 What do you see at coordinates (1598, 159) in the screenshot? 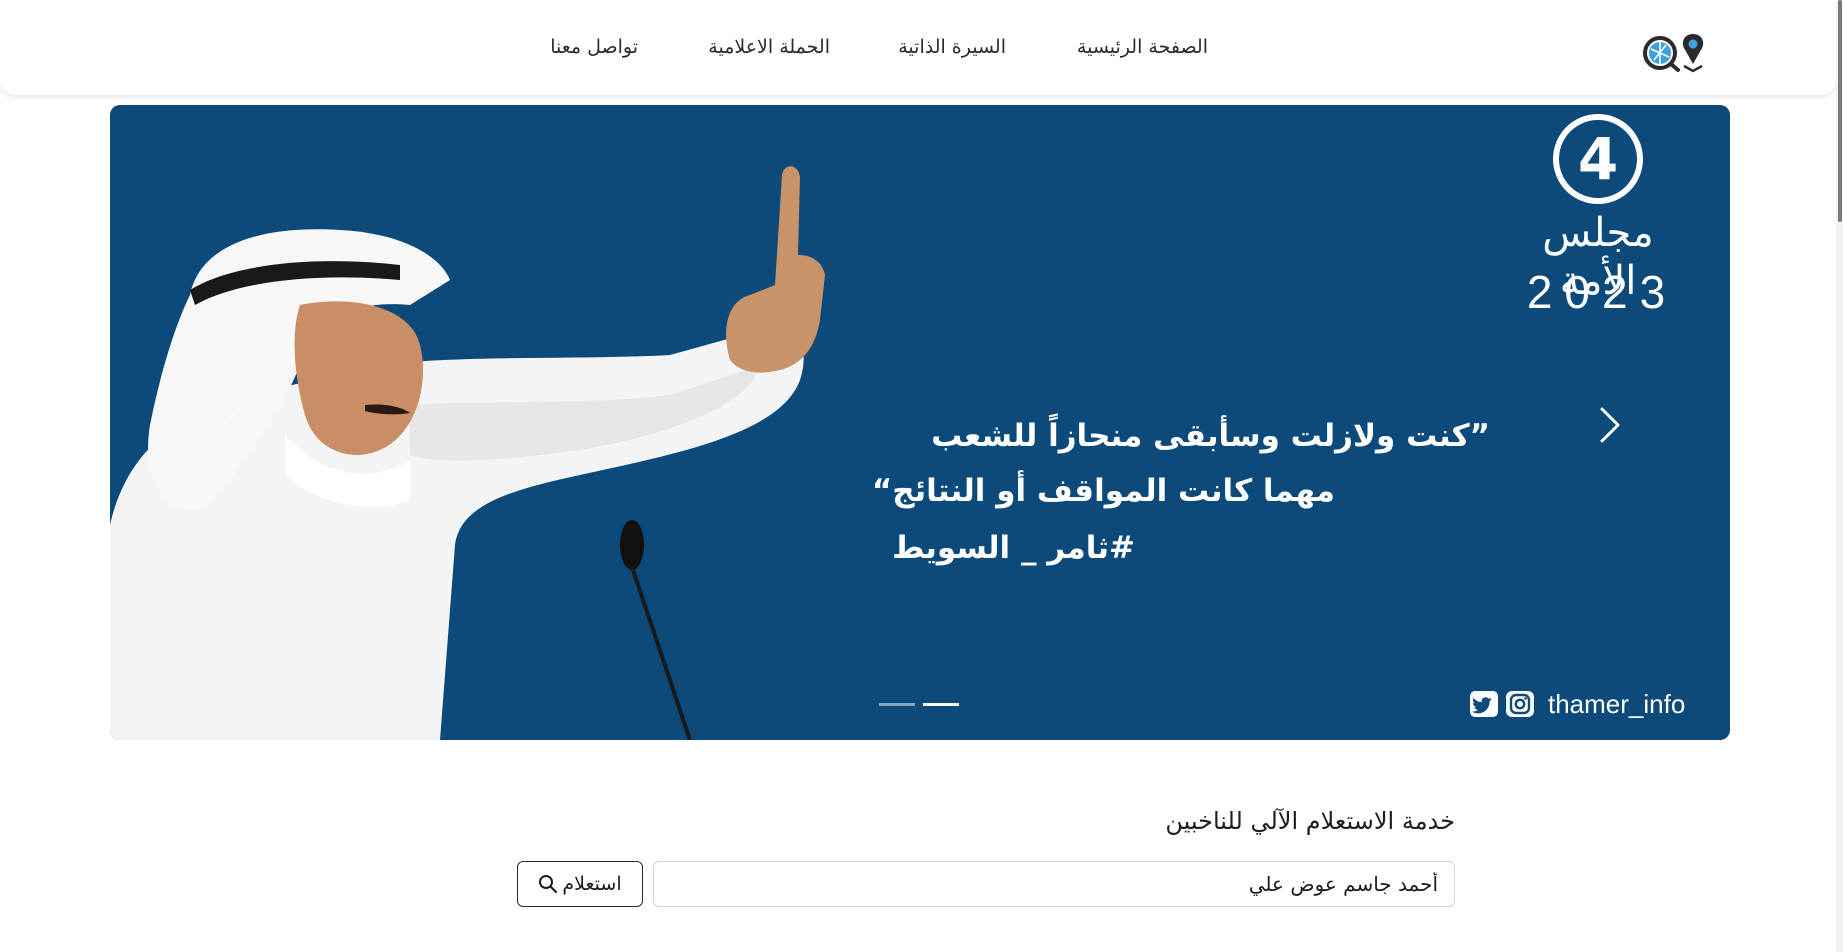
I see `badge-number: 4` at bounding box center [1598, 159].